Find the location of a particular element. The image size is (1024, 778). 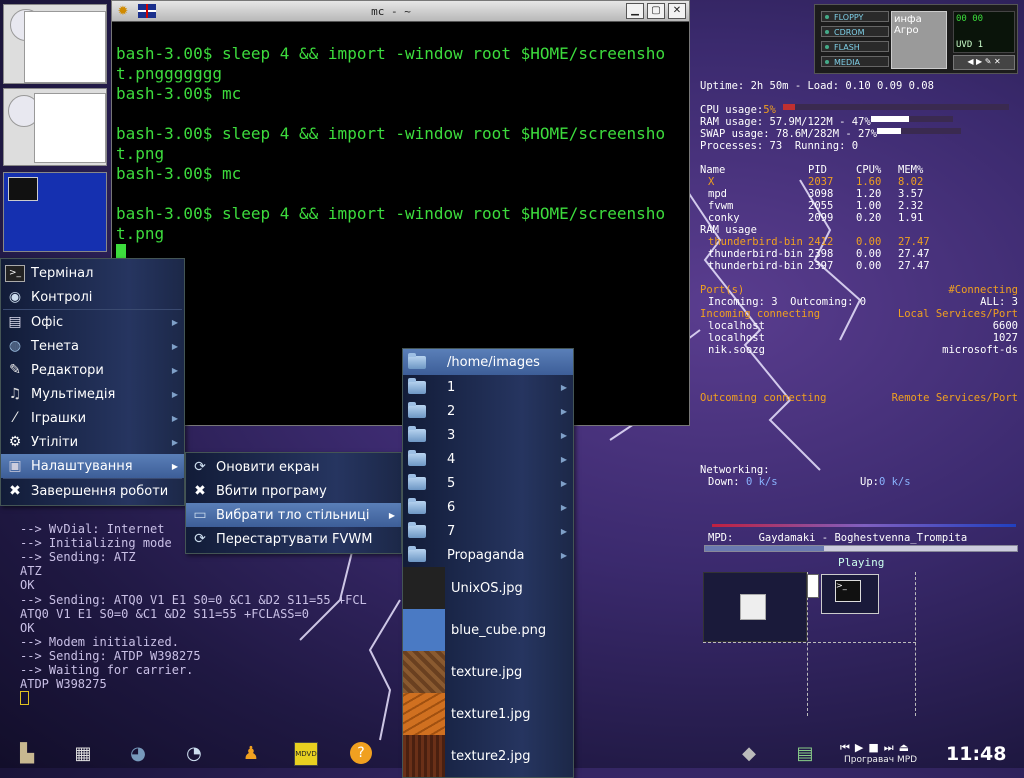

menu-item-network: ◍ Тенета ▶ is located at coordinates (92, 346).